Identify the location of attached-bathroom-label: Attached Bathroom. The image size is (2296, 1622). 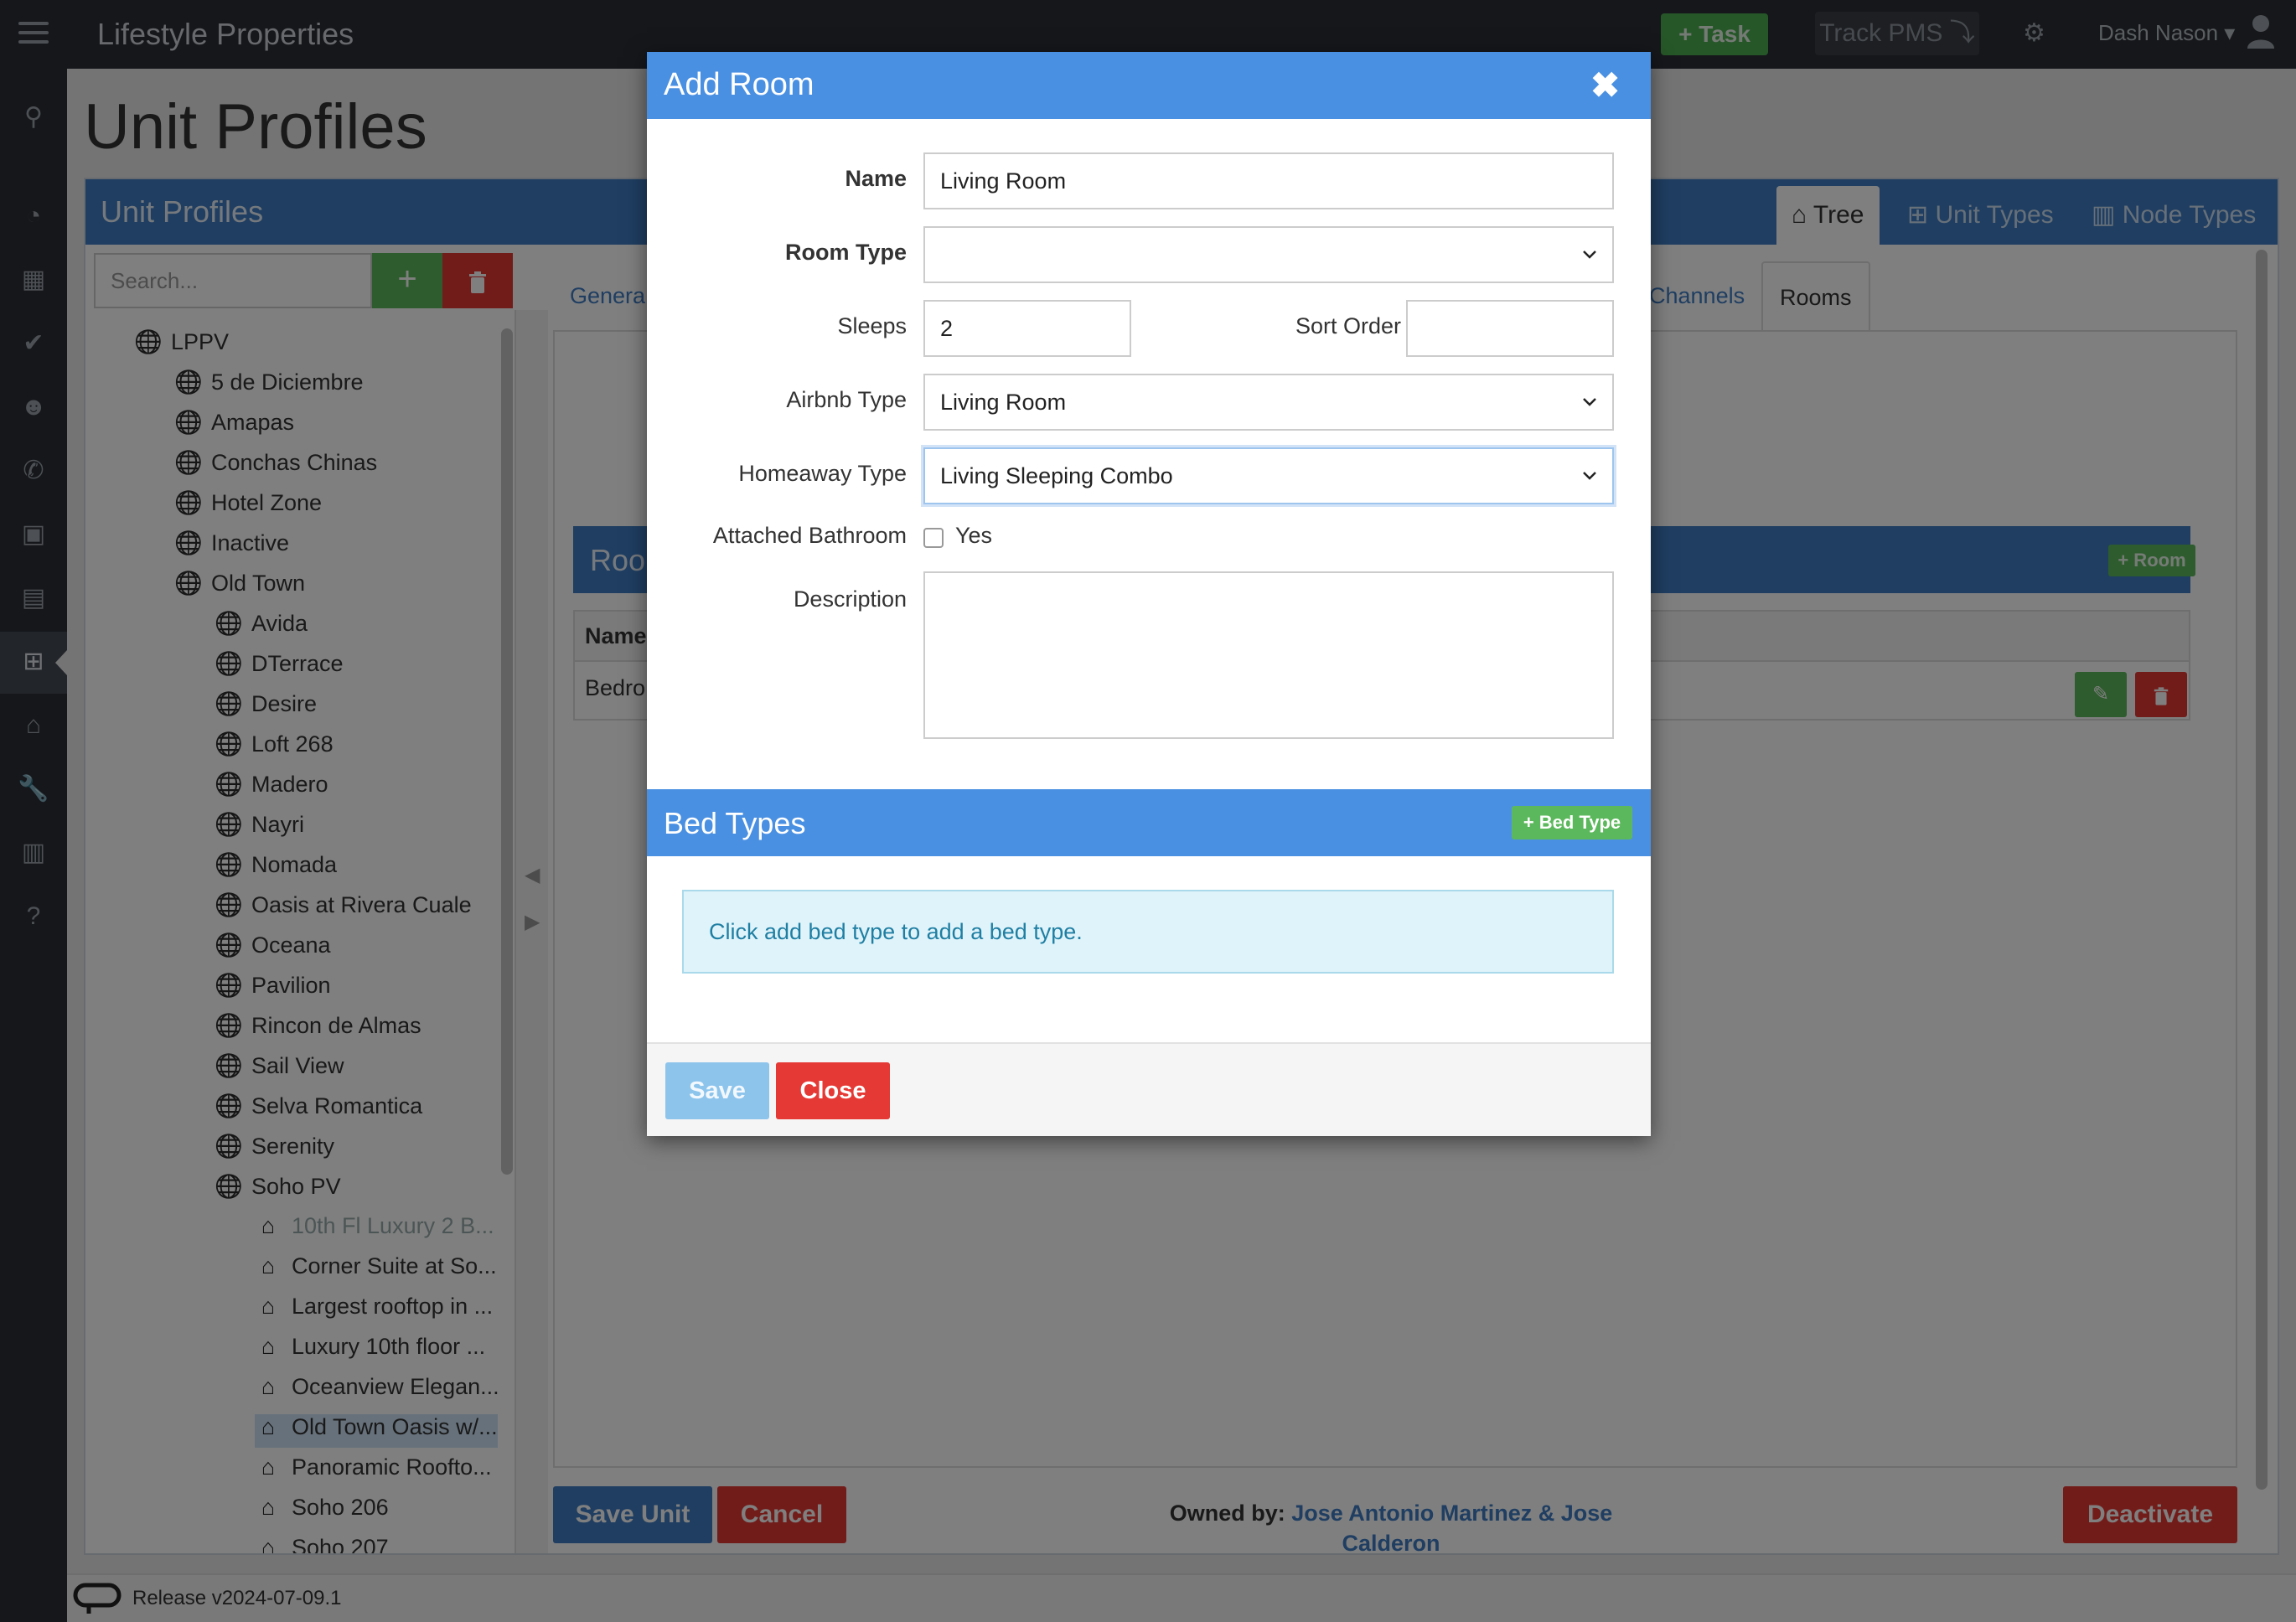
(809, 535).